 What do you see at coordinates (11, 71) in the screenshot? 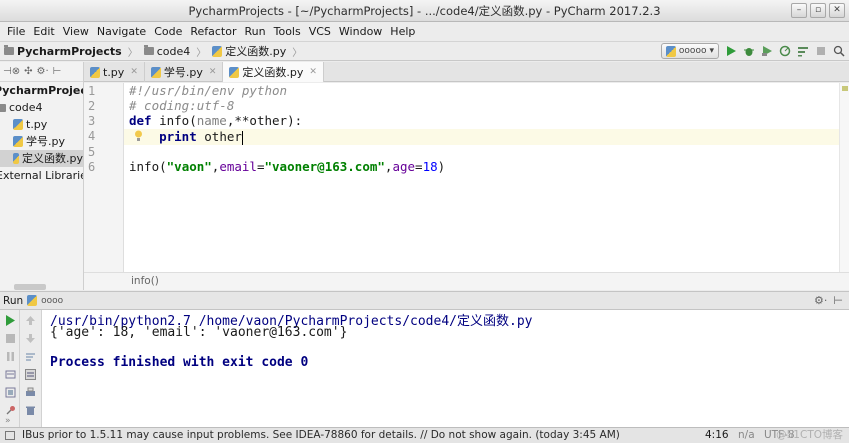
I see `collapse-icon: ⊣⊗` at bounding box center [11, 71].